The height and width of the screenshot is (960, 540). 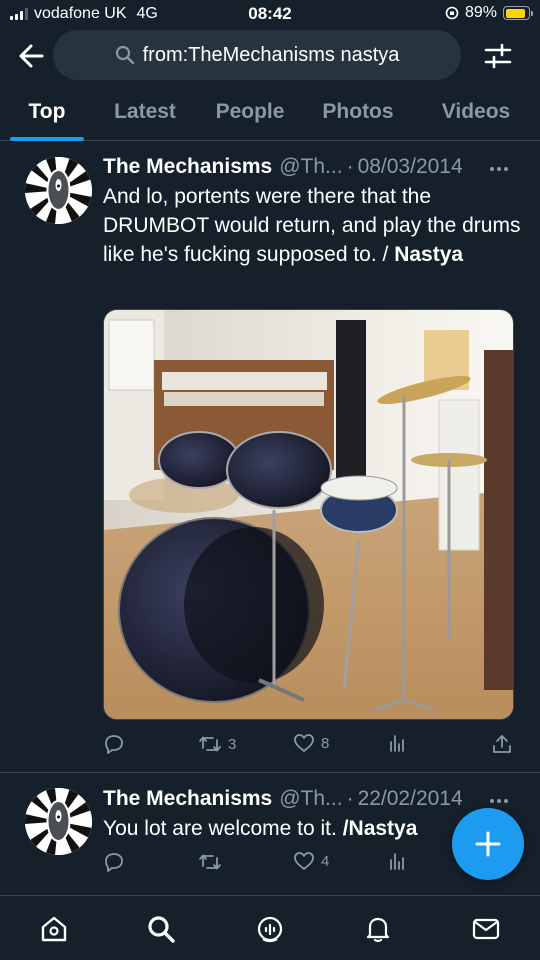 I want to click on retweet-button: 3, so click(x=217, y=744).